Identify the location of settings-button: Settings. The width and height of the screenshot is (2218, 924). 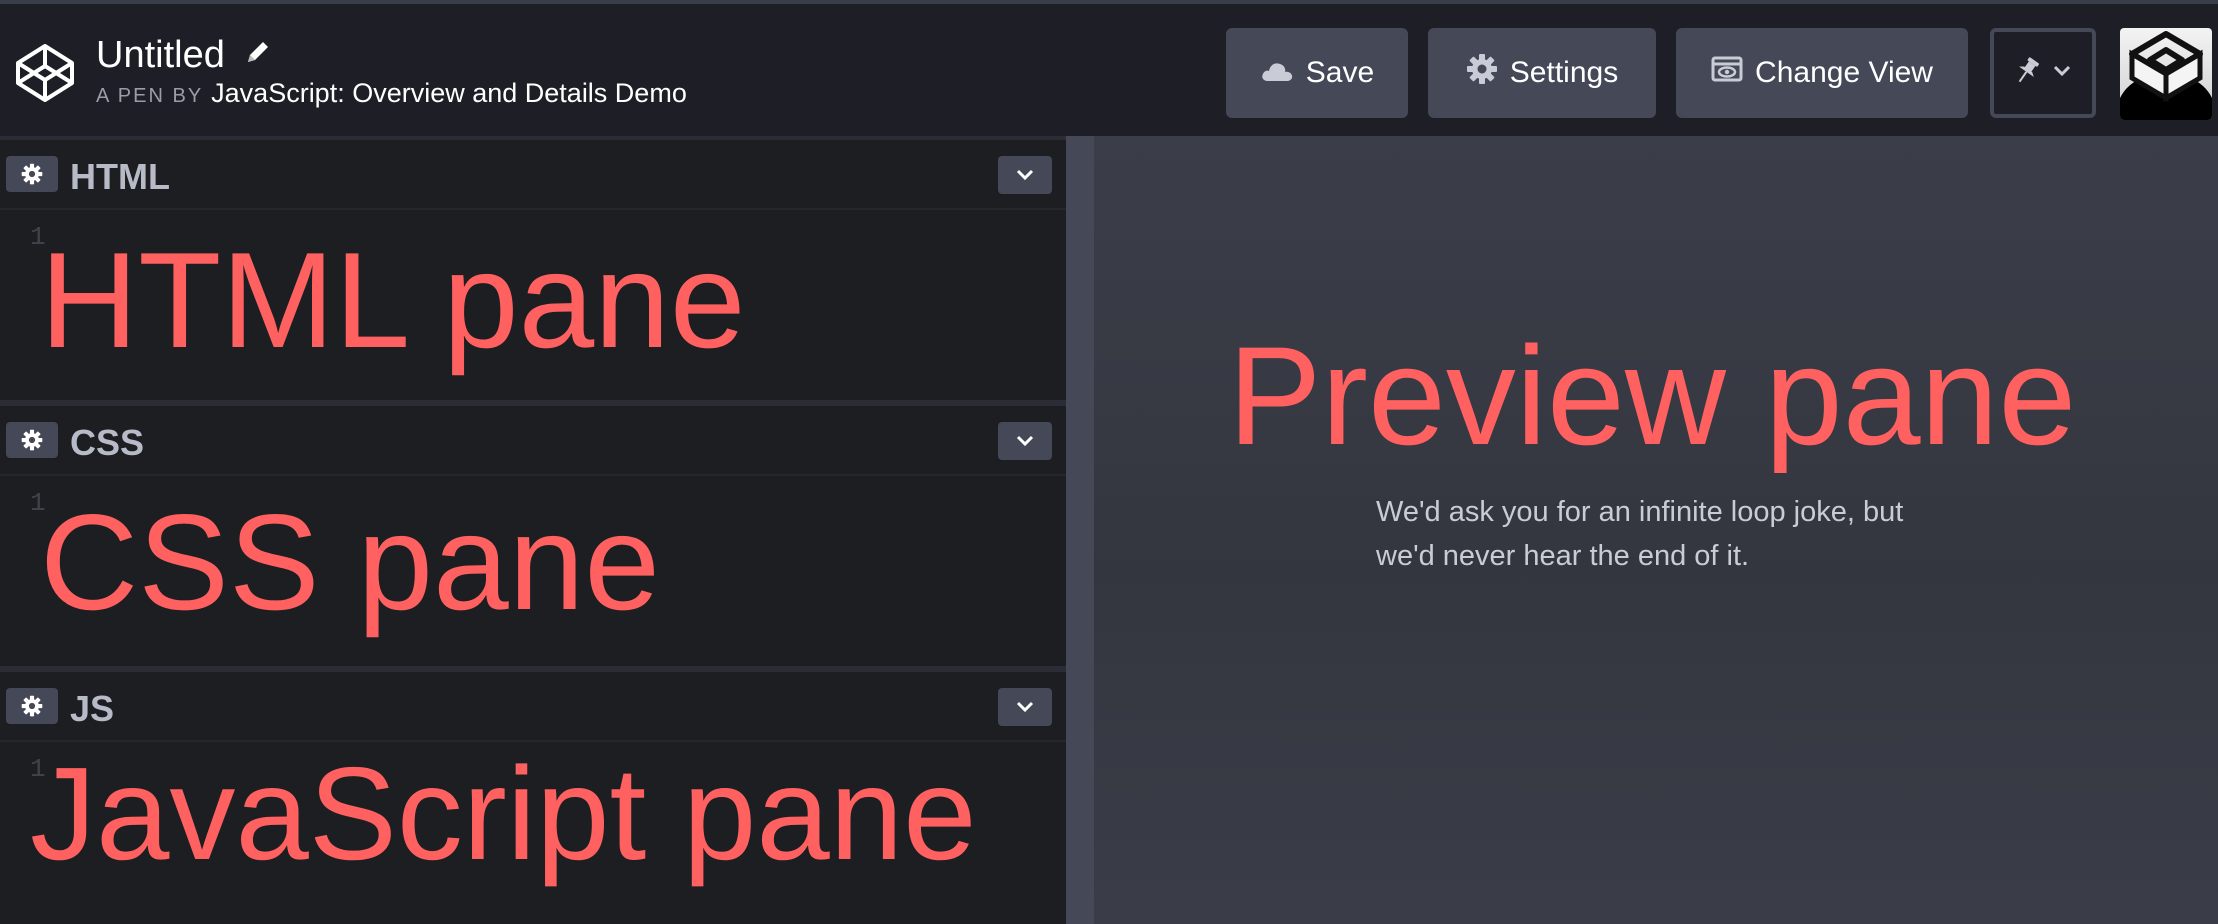
(1542, 73).